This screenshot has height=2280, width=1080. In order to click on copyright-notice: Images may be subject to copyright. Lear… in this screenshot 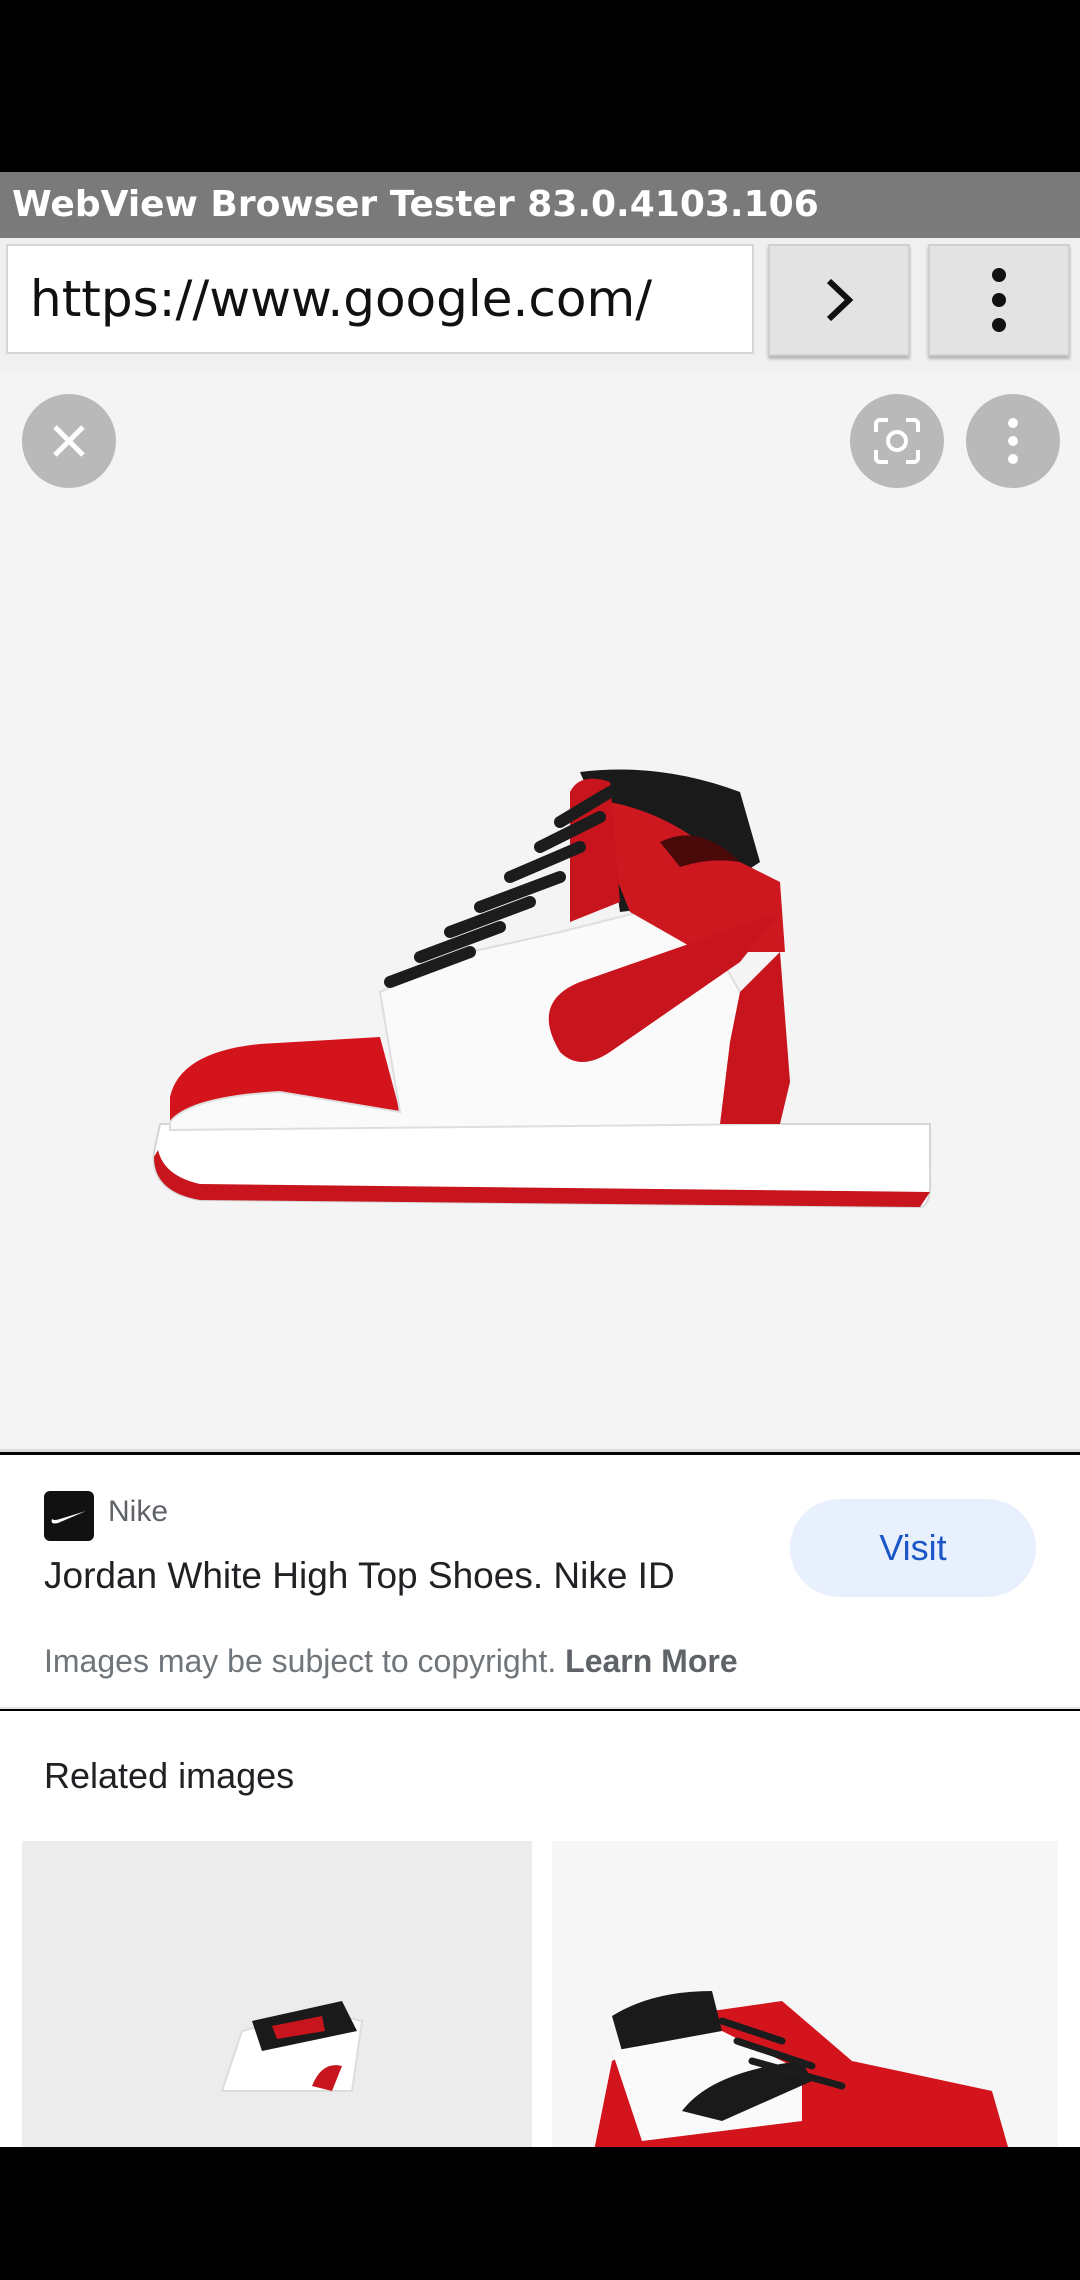, I will do `click(391, 1661)`.